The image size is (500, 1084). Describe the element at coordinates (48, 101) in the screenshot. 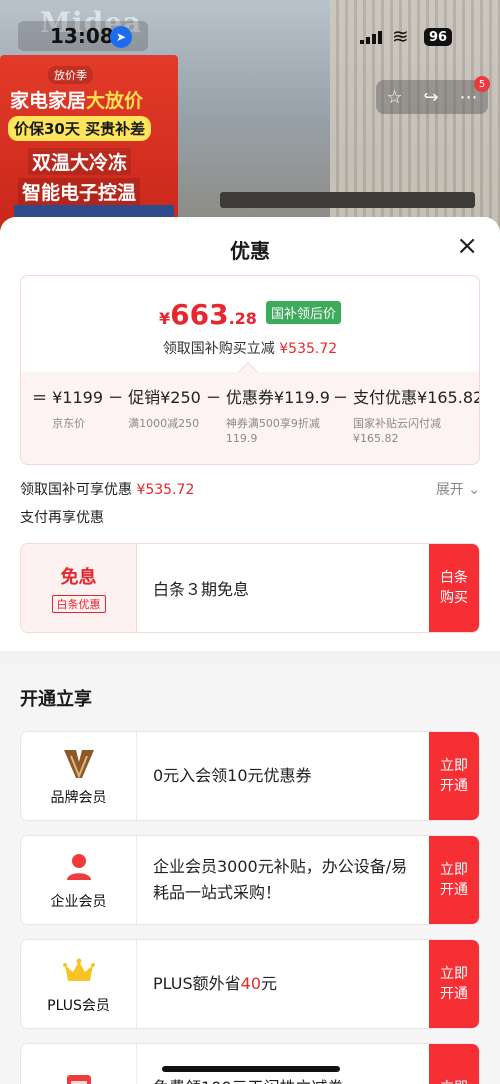

I see `promo-headline-a: 家电家居` at that location.